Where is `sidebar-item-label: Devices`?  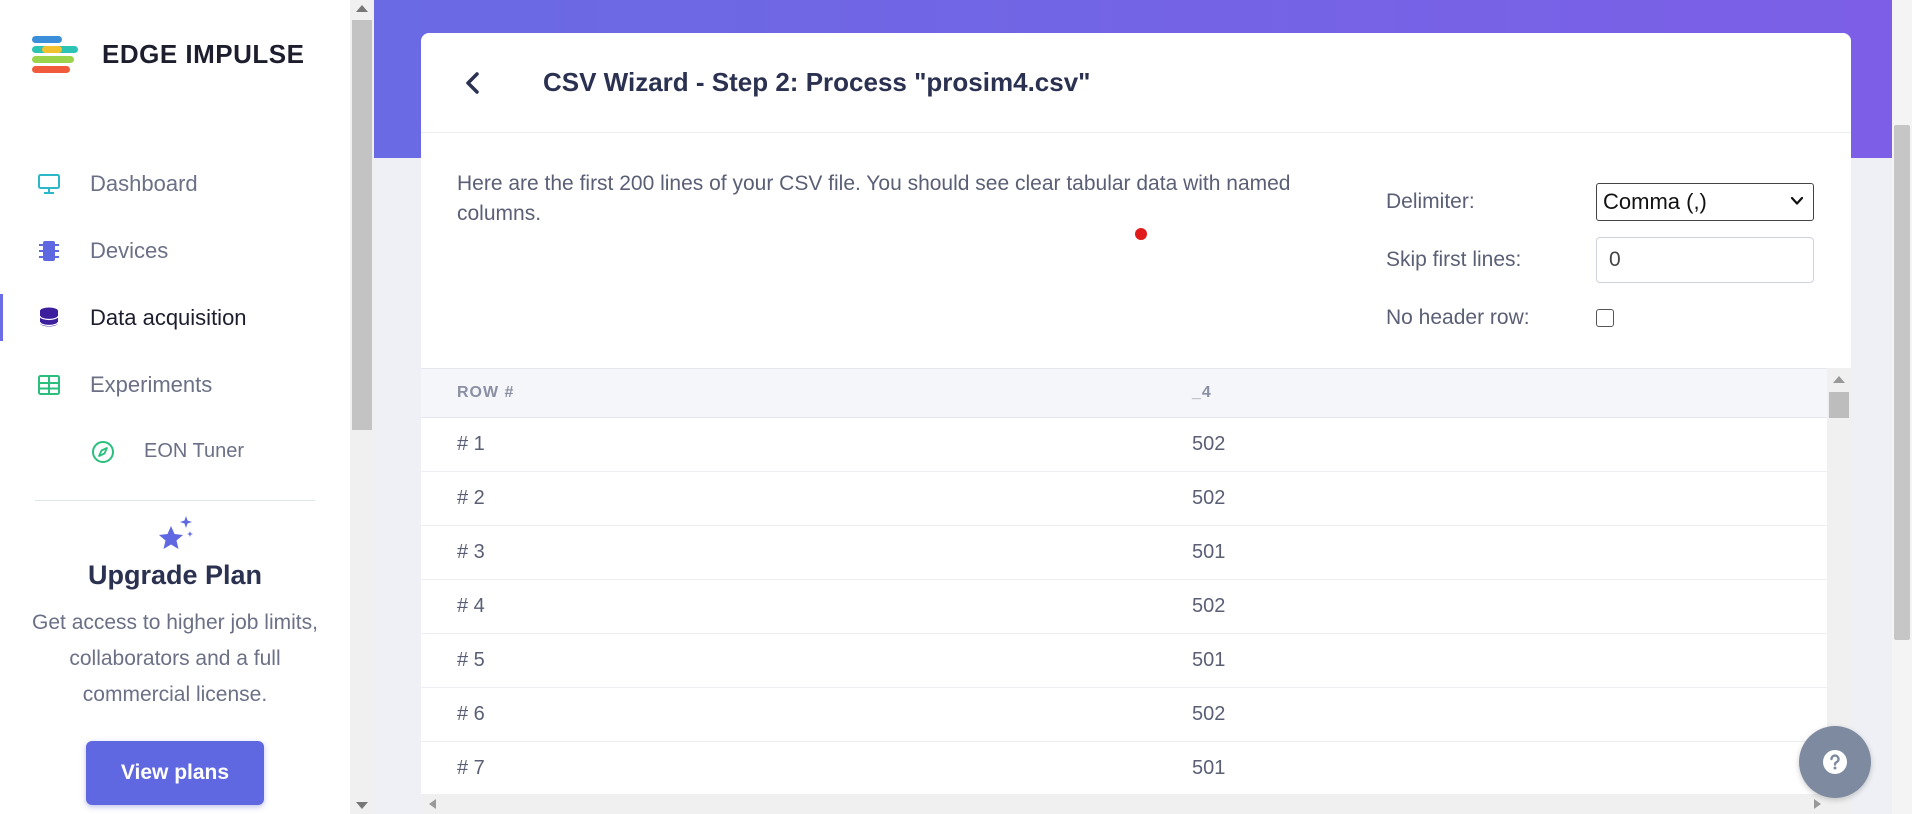
sidebar-item-label: Devices is located at coordinates (129, 250).